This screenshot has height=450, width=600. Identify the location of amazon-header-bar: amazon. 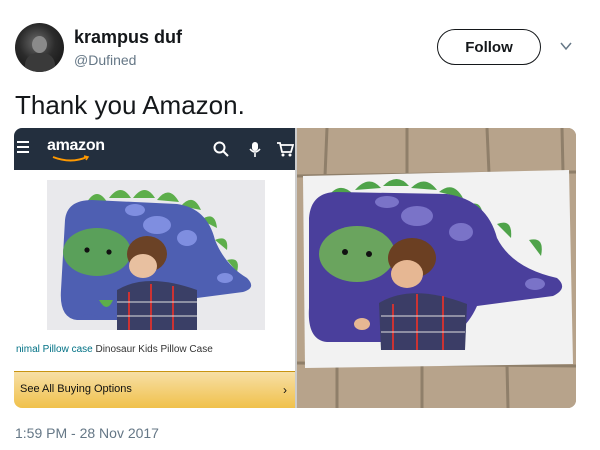
(154, 149).